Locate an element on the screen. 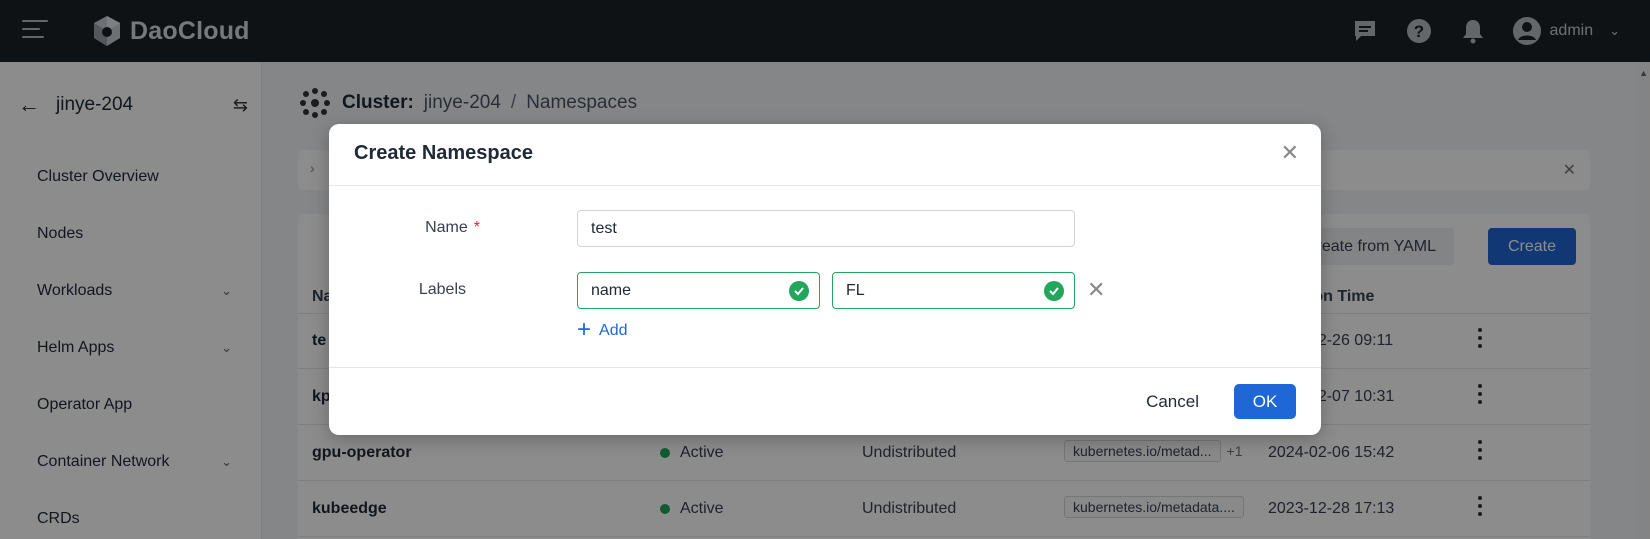  name-field-label: Name * is located at coordinates (420, 228).